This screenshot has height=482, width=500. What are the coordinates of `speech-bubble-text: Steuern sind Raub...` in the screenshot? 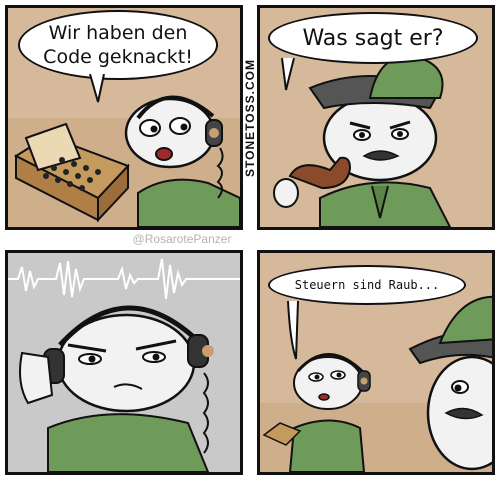 It's located at (367, 285).